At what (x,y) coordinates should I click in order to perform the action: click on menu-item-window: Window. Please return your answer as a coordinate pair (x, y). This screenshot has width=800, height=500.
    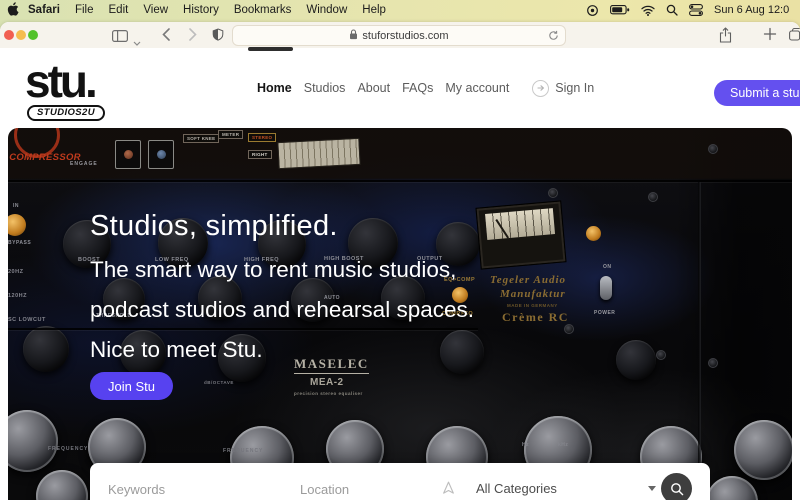
    Looking at the image, I should click on (326, 10).